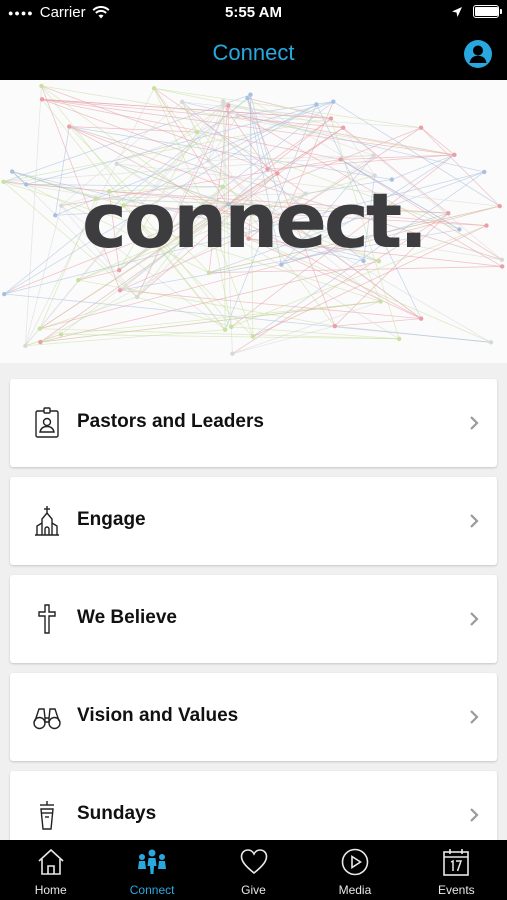 The image size is (507, 900). I want to click on list-item-engage: Engage, so click(253, 521).